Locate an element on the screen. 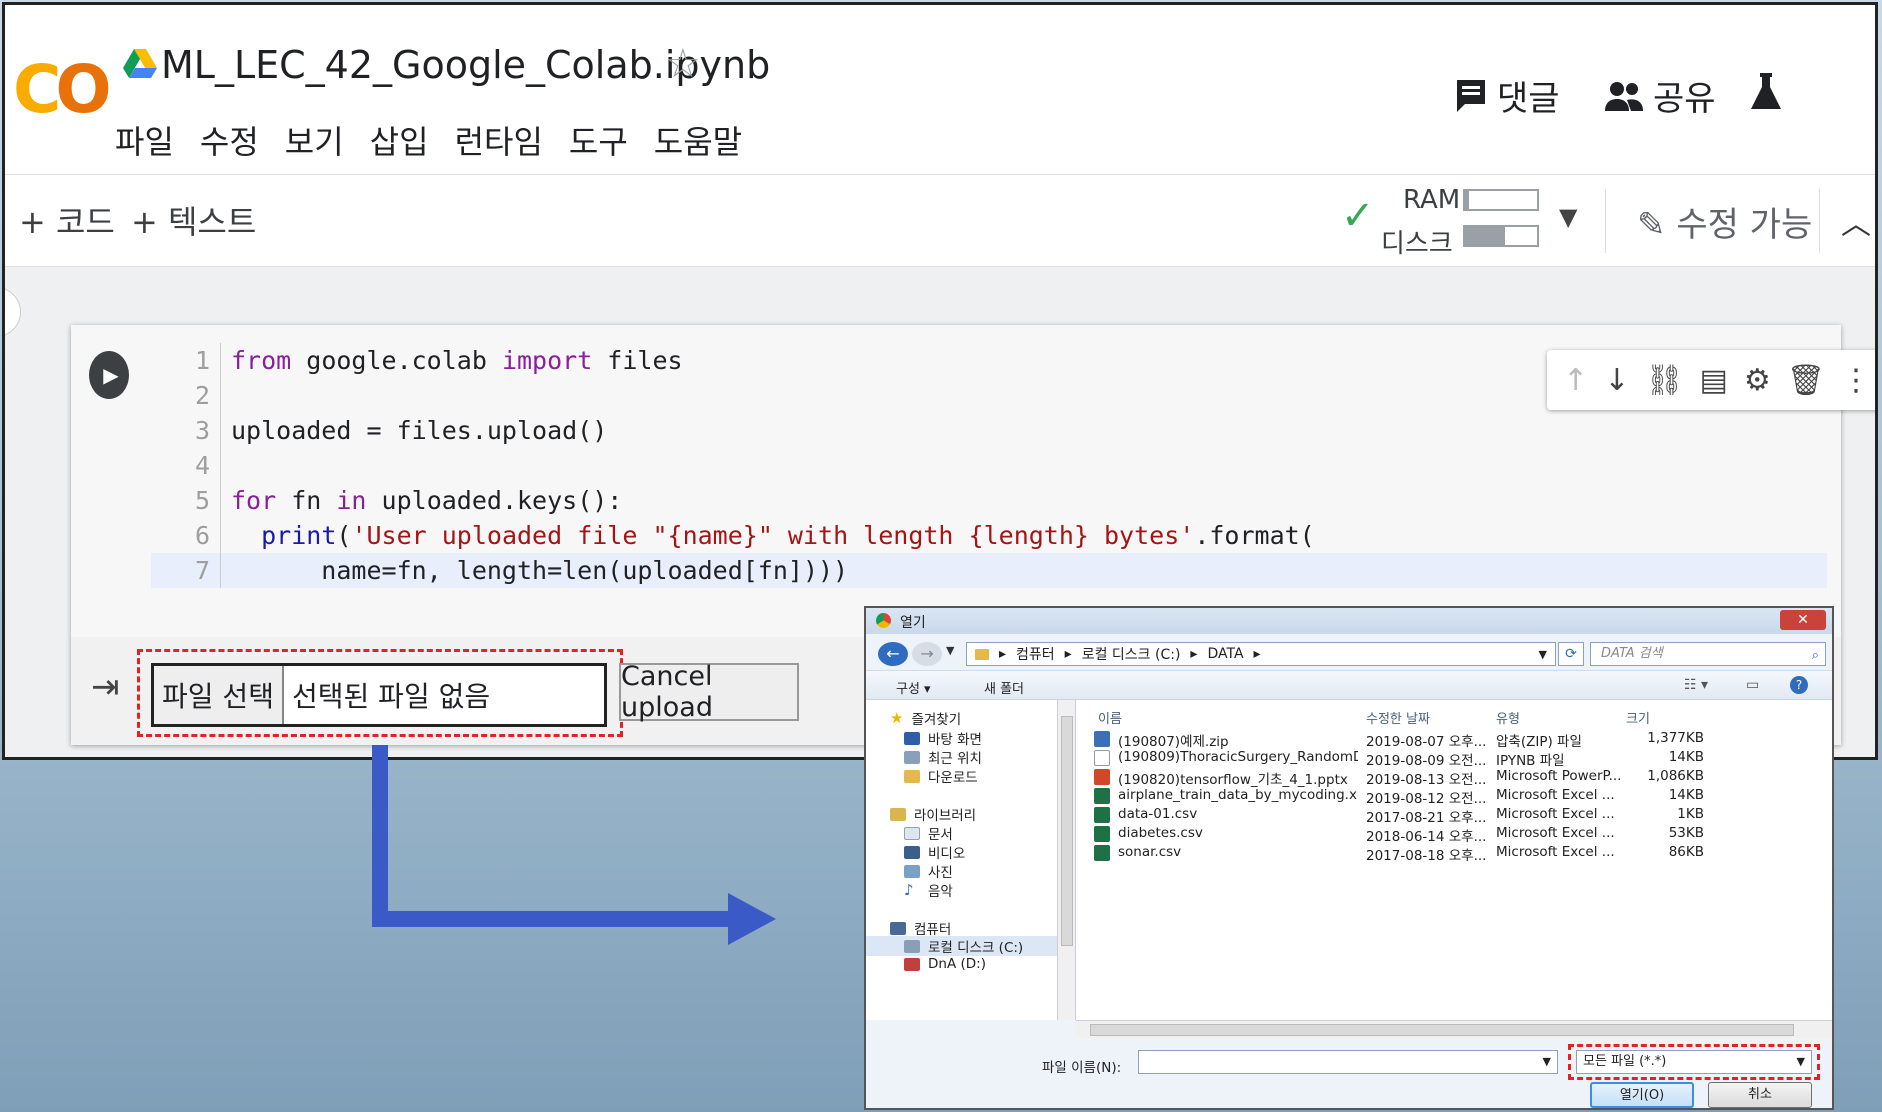 This screenshot has height=1112, width=1882. menu-bar: 파일 수정 보기 삽입 런타임 도구 도움말 is located at coordinates (428, 140).